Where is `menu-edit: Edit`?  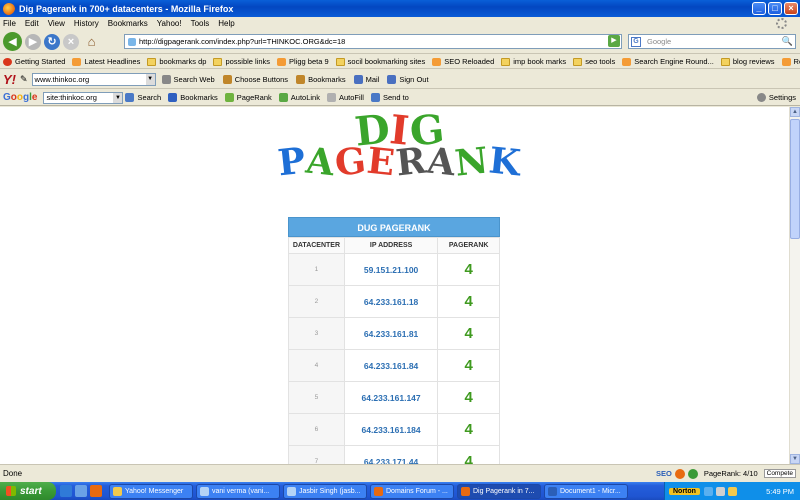 menu-edit: Edit is located at coordinates (32, 23).